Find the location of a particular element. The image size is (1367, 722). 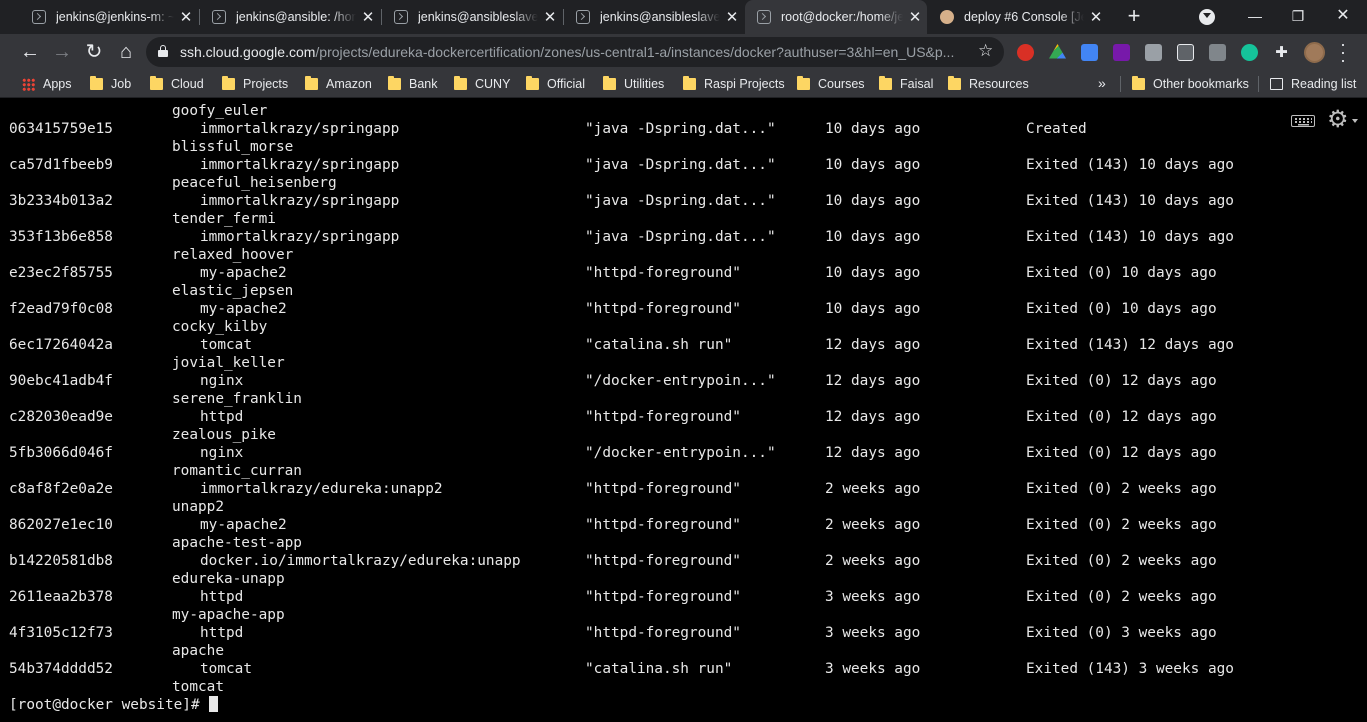

grammarly-icon is located at coordinates (1249, 52).